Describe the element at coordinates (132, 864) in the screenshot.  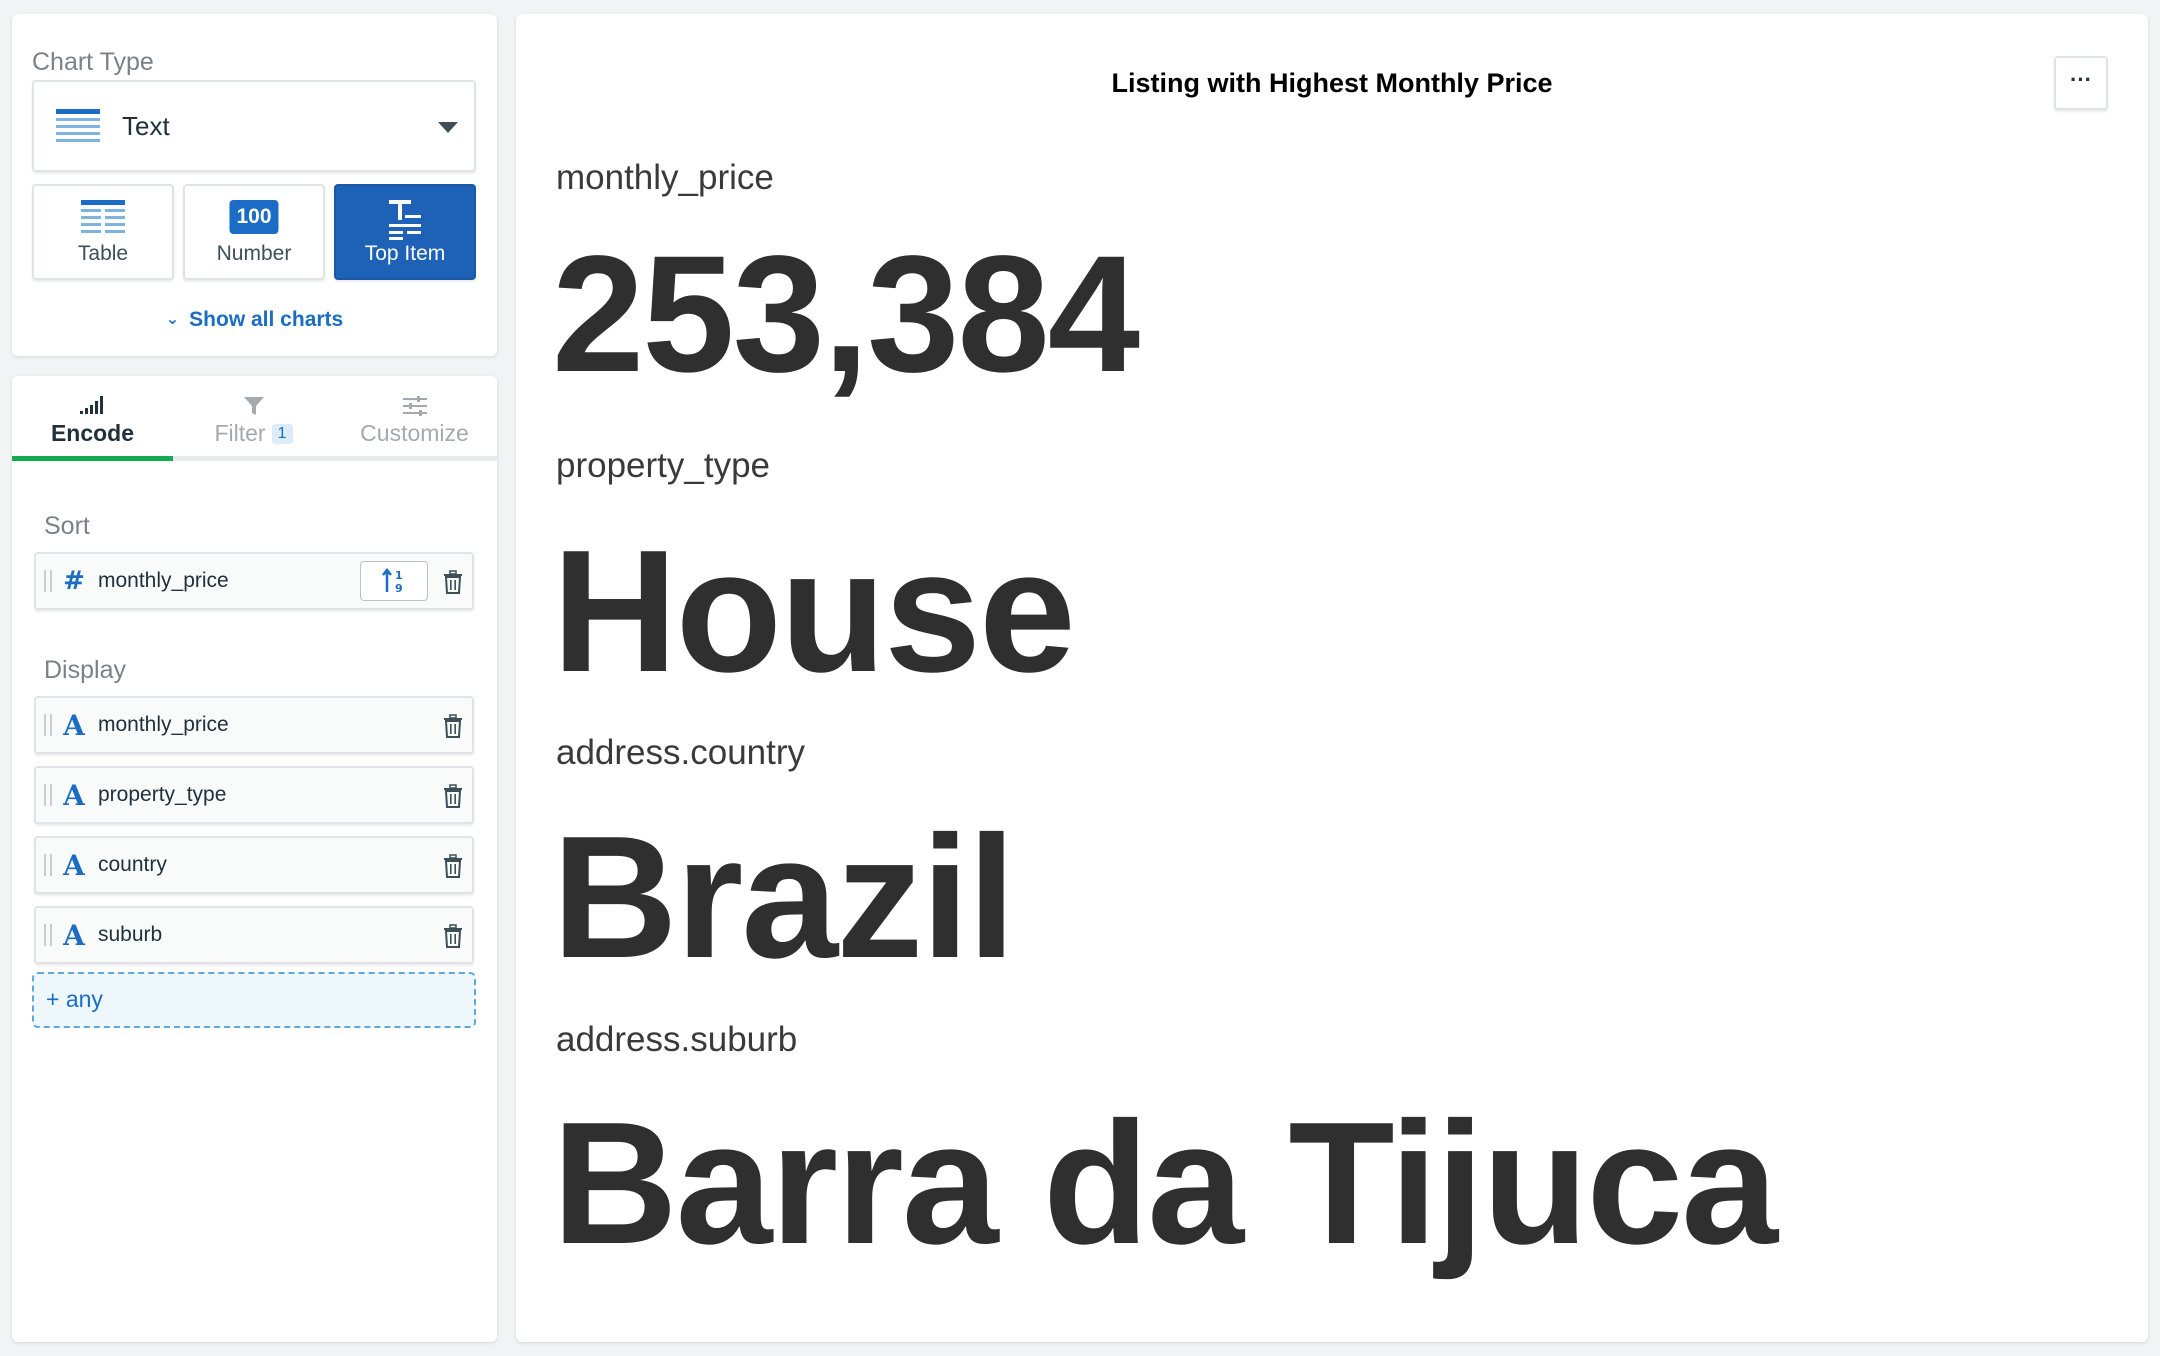
I see `display-field-name: country` at that location.